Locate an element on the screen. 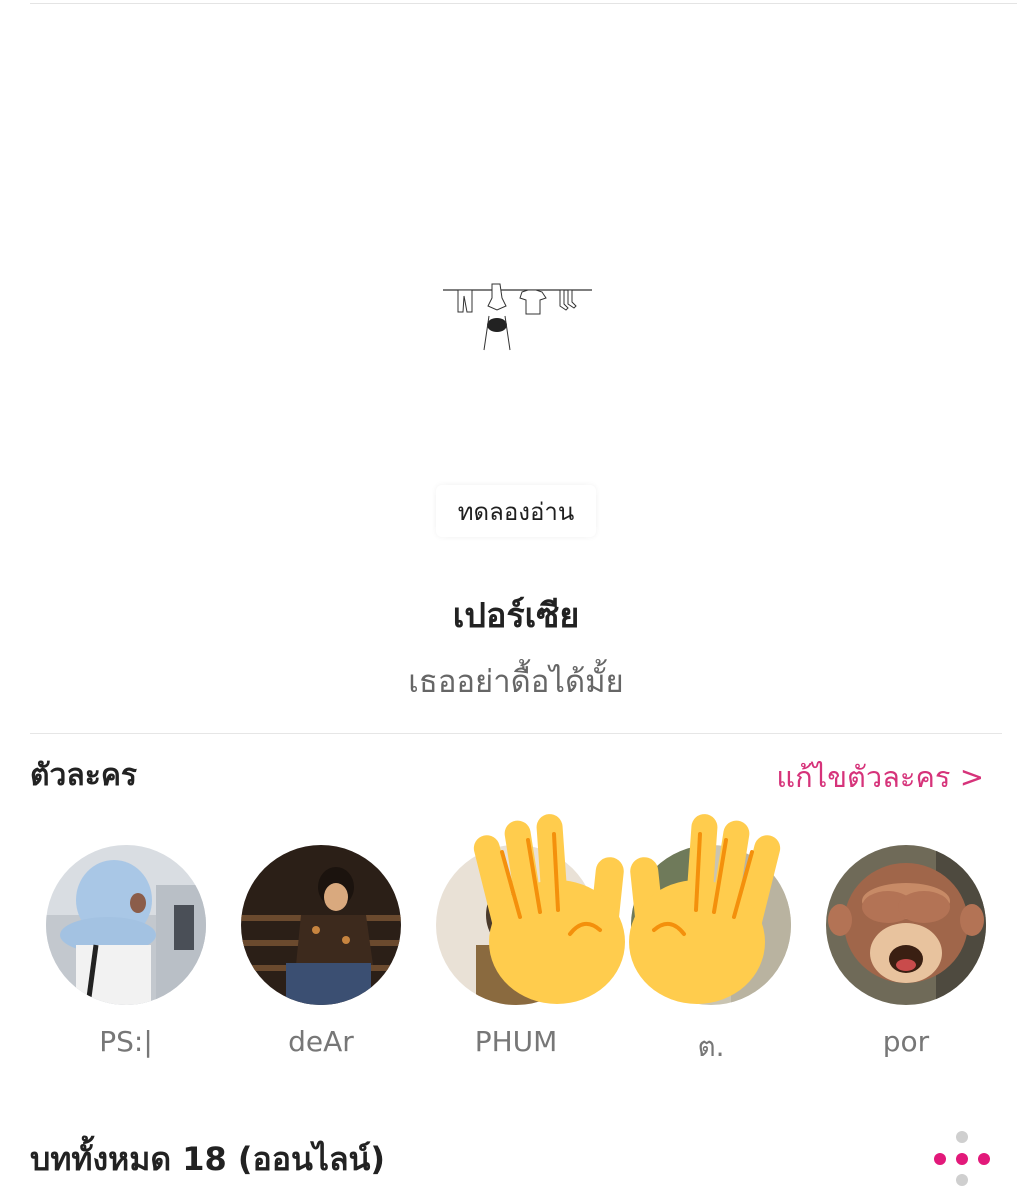 The height and width of the screenshot is (1200, 1032). character-item: por is located at coordinates (906, 951).